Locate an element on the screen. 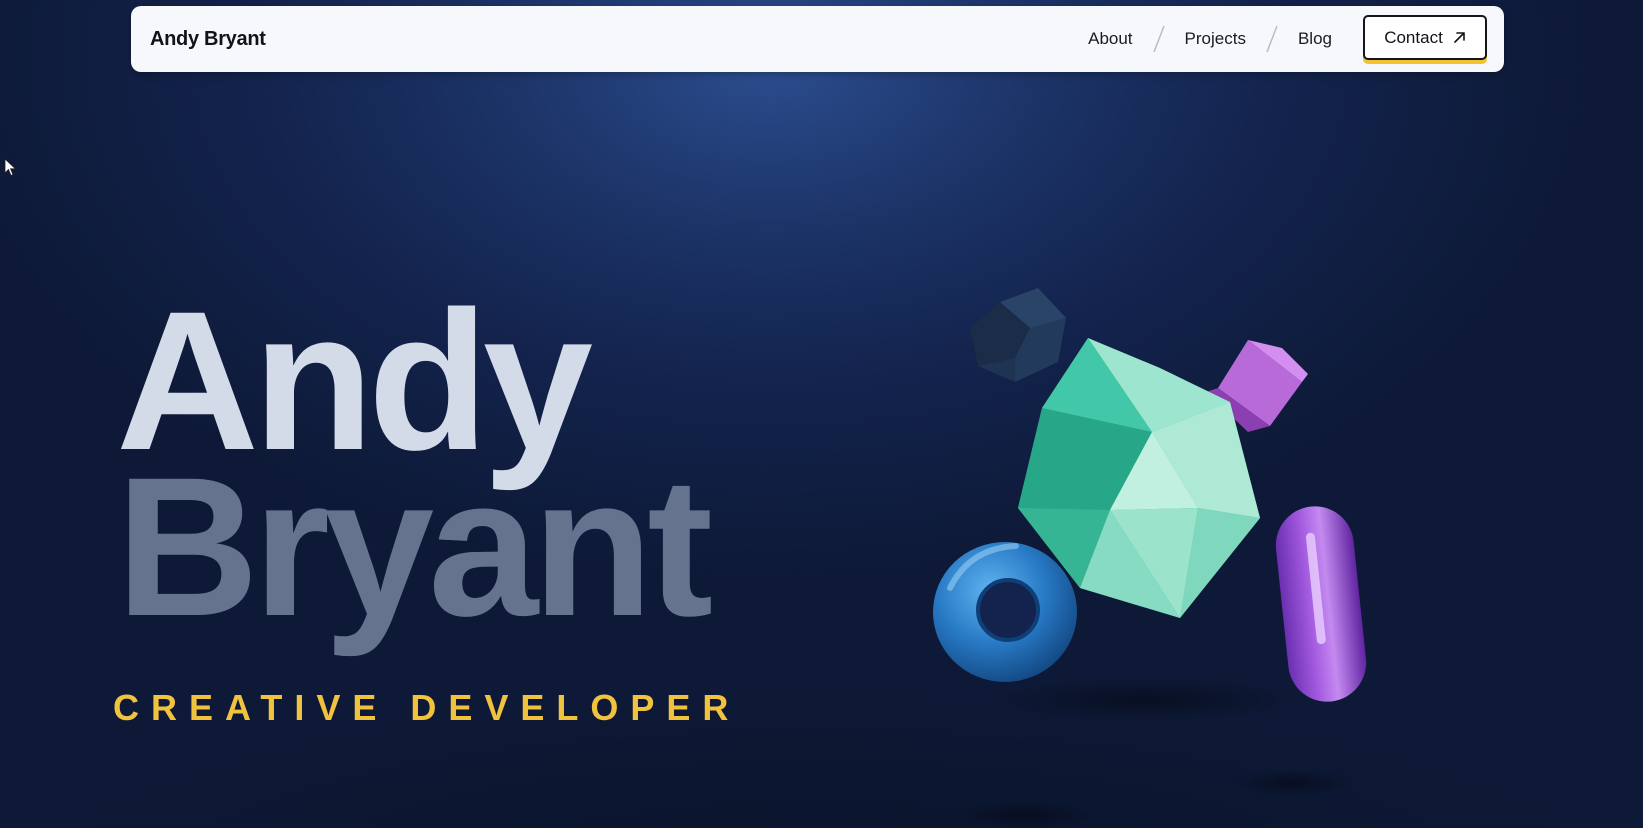 The image size is (1643, 828). capsule-shape is located at coordinates (1321, 604).